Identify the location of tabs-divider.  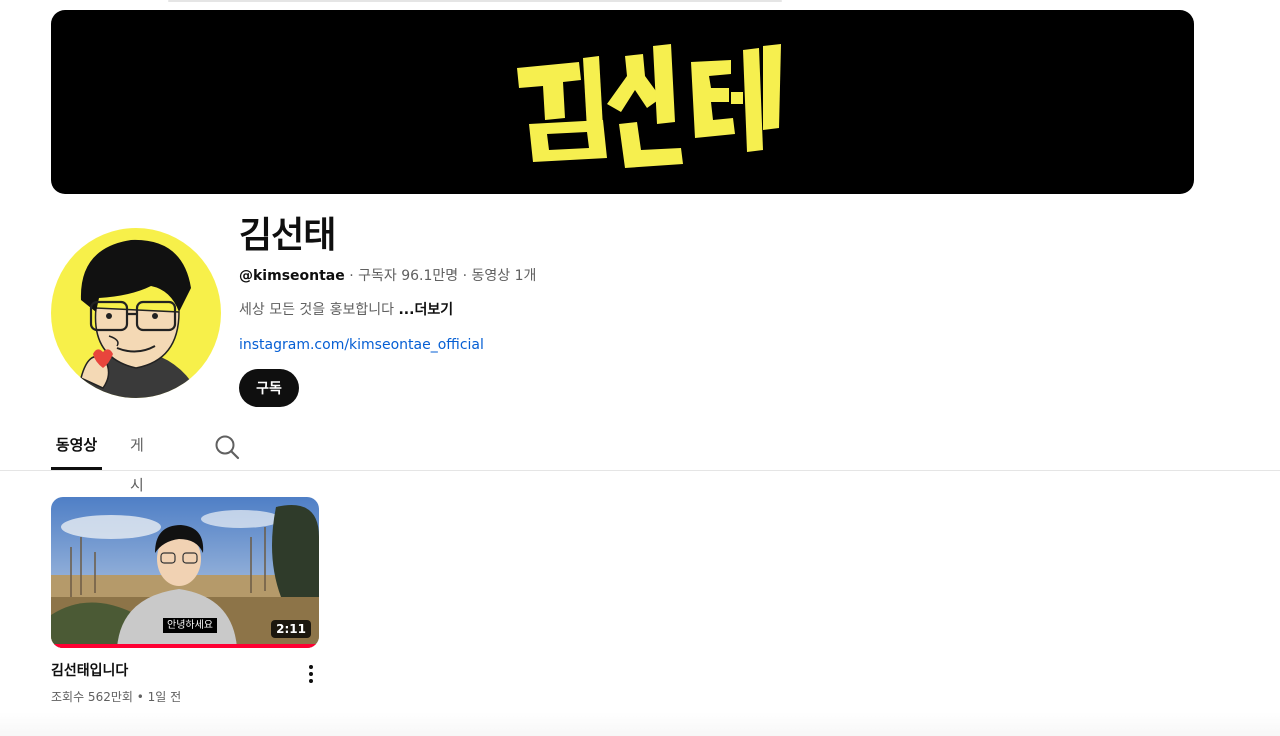
(640, 470).